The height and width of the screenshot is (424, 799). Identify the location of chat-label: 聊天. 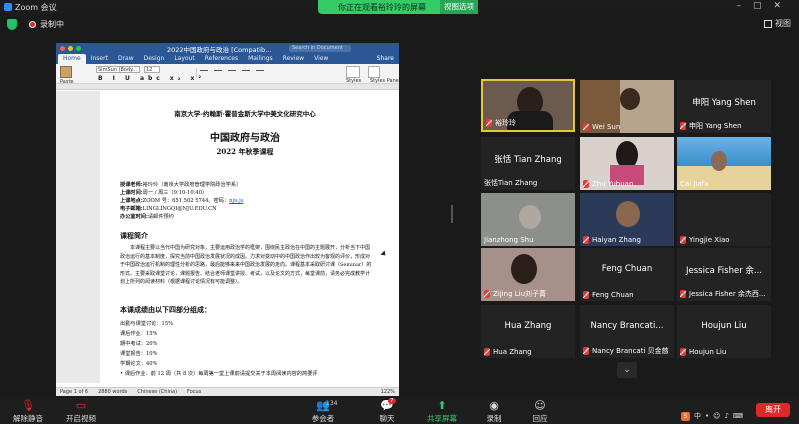
(387, 418).